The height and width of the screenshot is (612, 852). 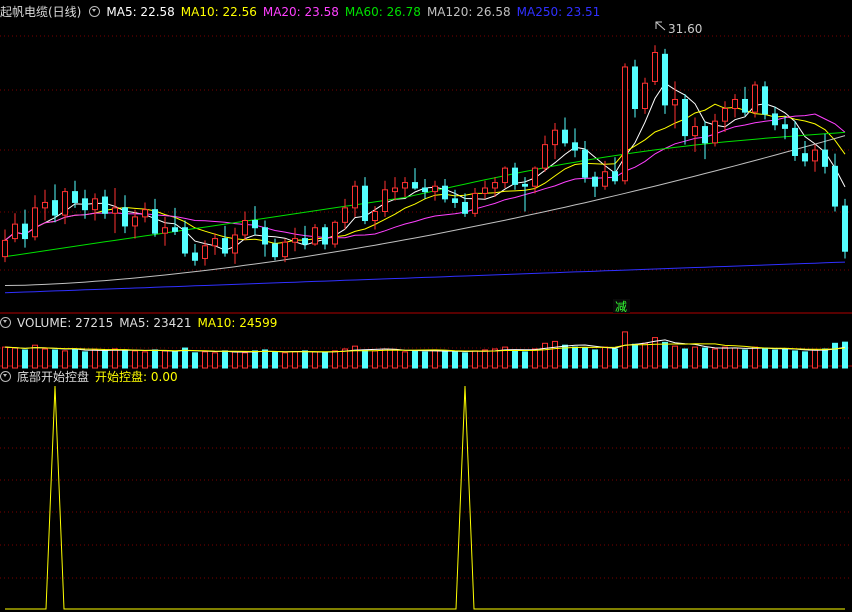 I want to click on ma10-readout: MA10: 22.56, so click(x=218, y=12).